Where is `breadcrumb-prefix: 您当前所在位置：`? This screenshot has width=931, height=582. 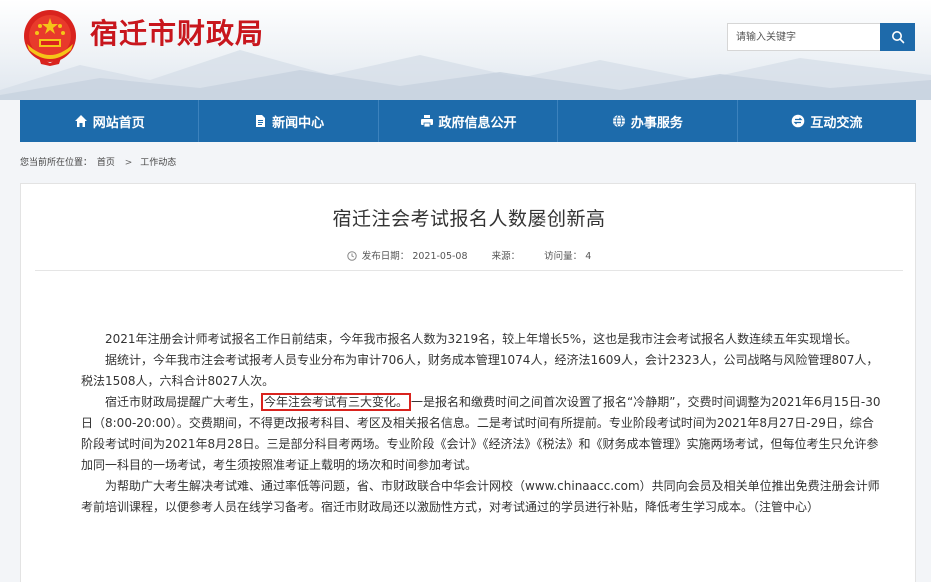 breadcrumb-prefix: 您当前所在位置： is located at coordinates (56, 163).